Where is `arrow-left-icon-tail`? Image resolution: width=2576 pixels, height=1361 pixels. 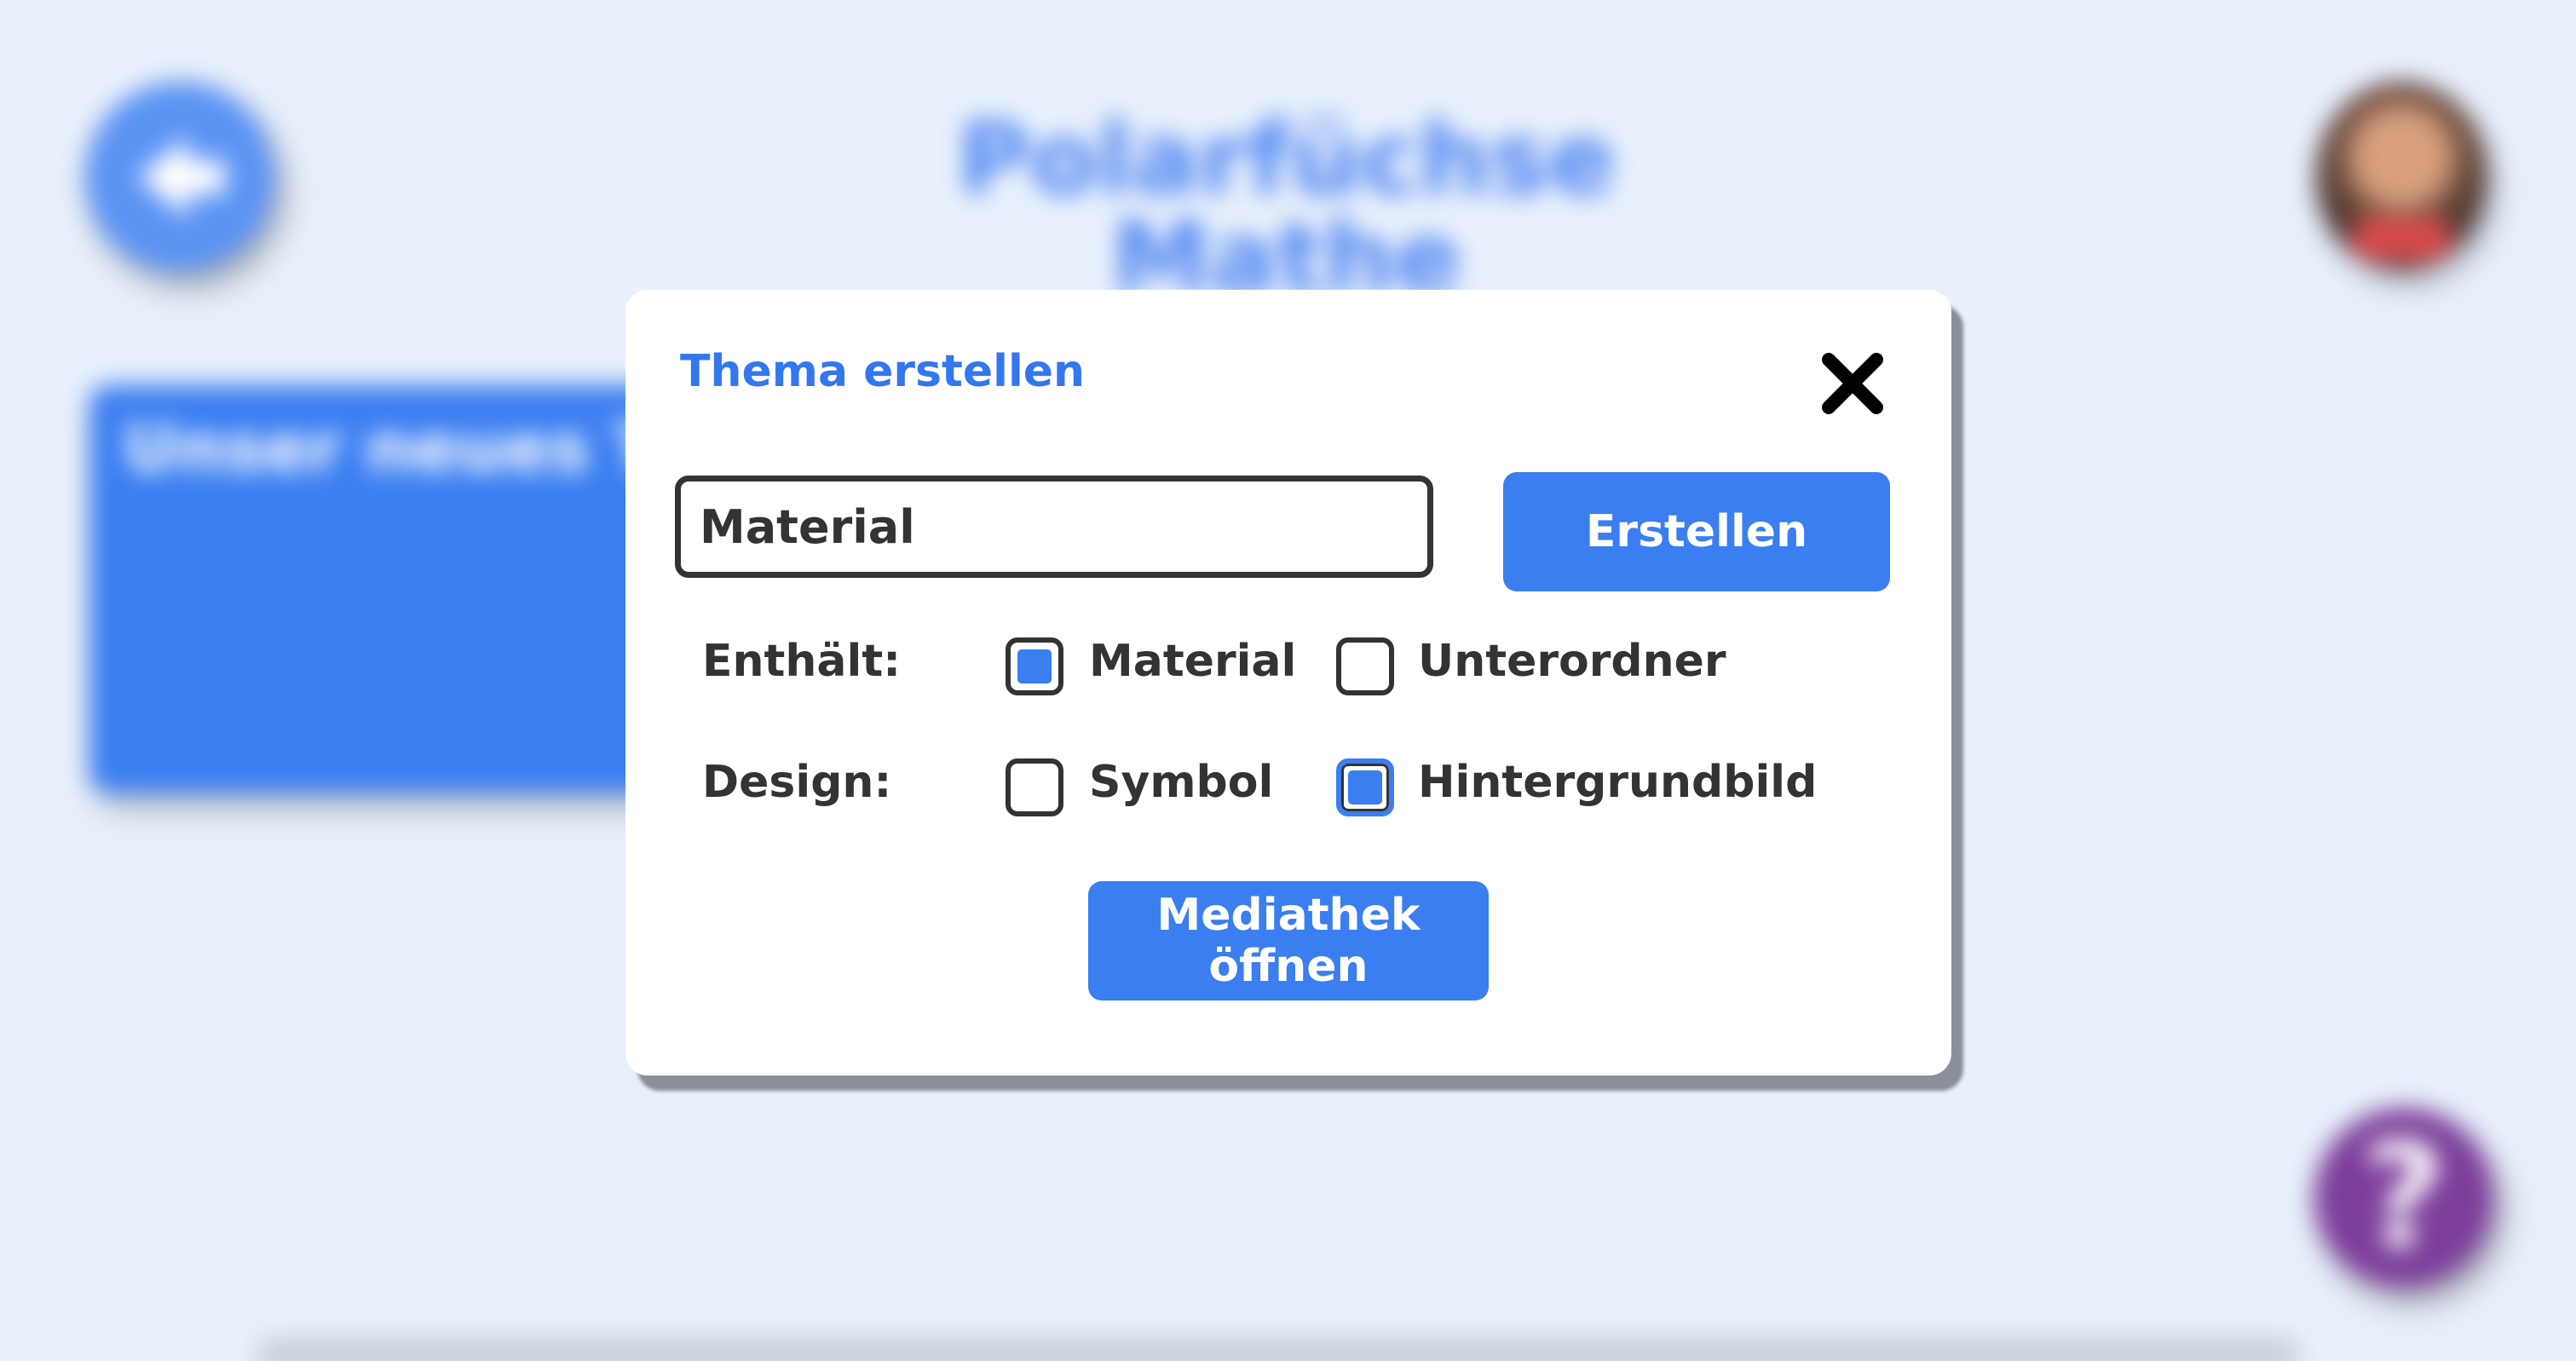
arrow-left-icon-tail is located at coordinates (203, 177).